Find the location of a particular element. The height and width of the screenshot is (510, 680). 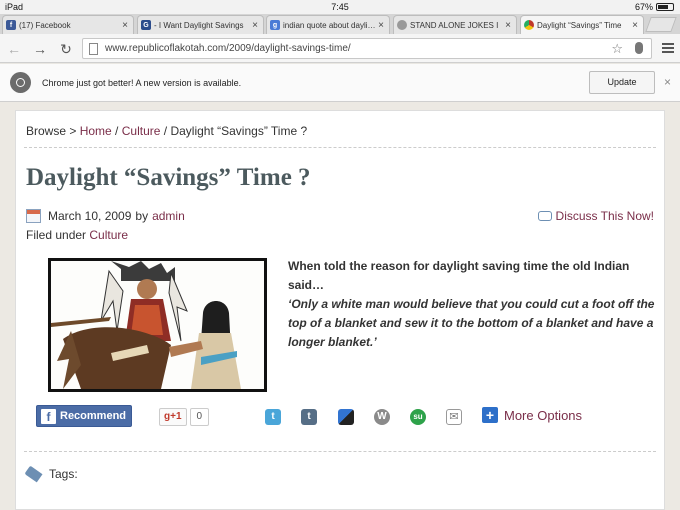

twitter-icon: t is located at coordinates (273, 417).